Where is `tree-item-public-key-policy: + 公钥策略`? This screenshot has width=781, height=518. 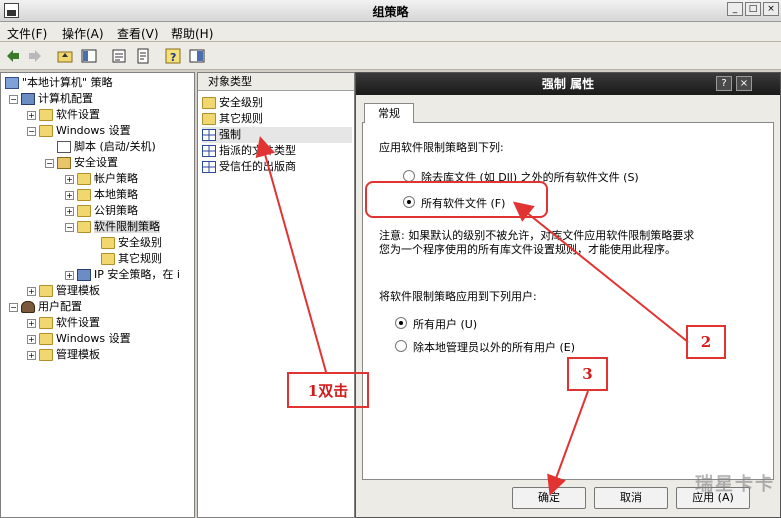
tree-item-public-key-policy: + 公钥策略 is located at coordinates (101, 211).